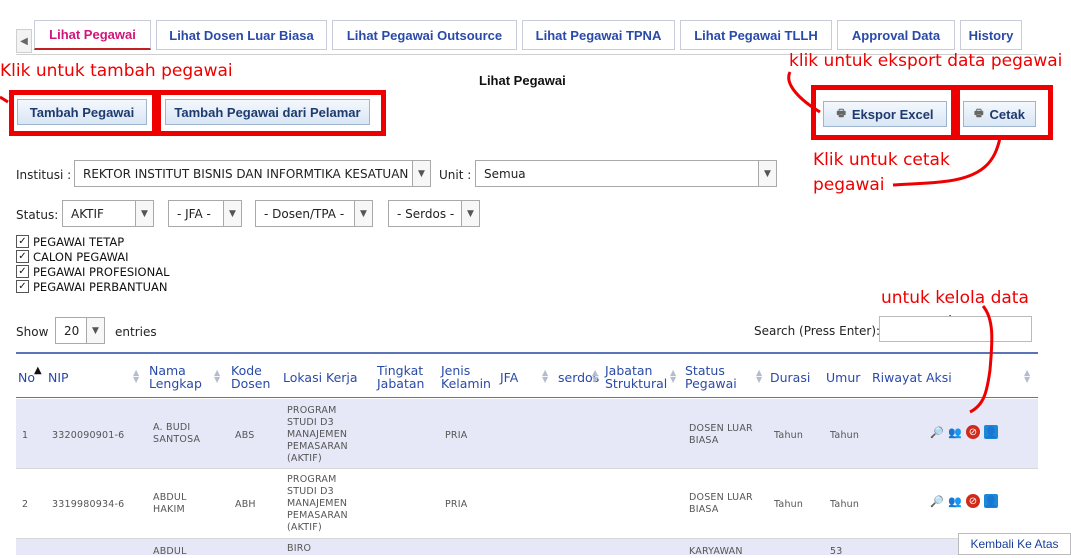 The width and height of the screenshot is (1071, 558). Describe the element at coordinates (37, 215) in the screenshot. I see `status-label: Status:` at that location.